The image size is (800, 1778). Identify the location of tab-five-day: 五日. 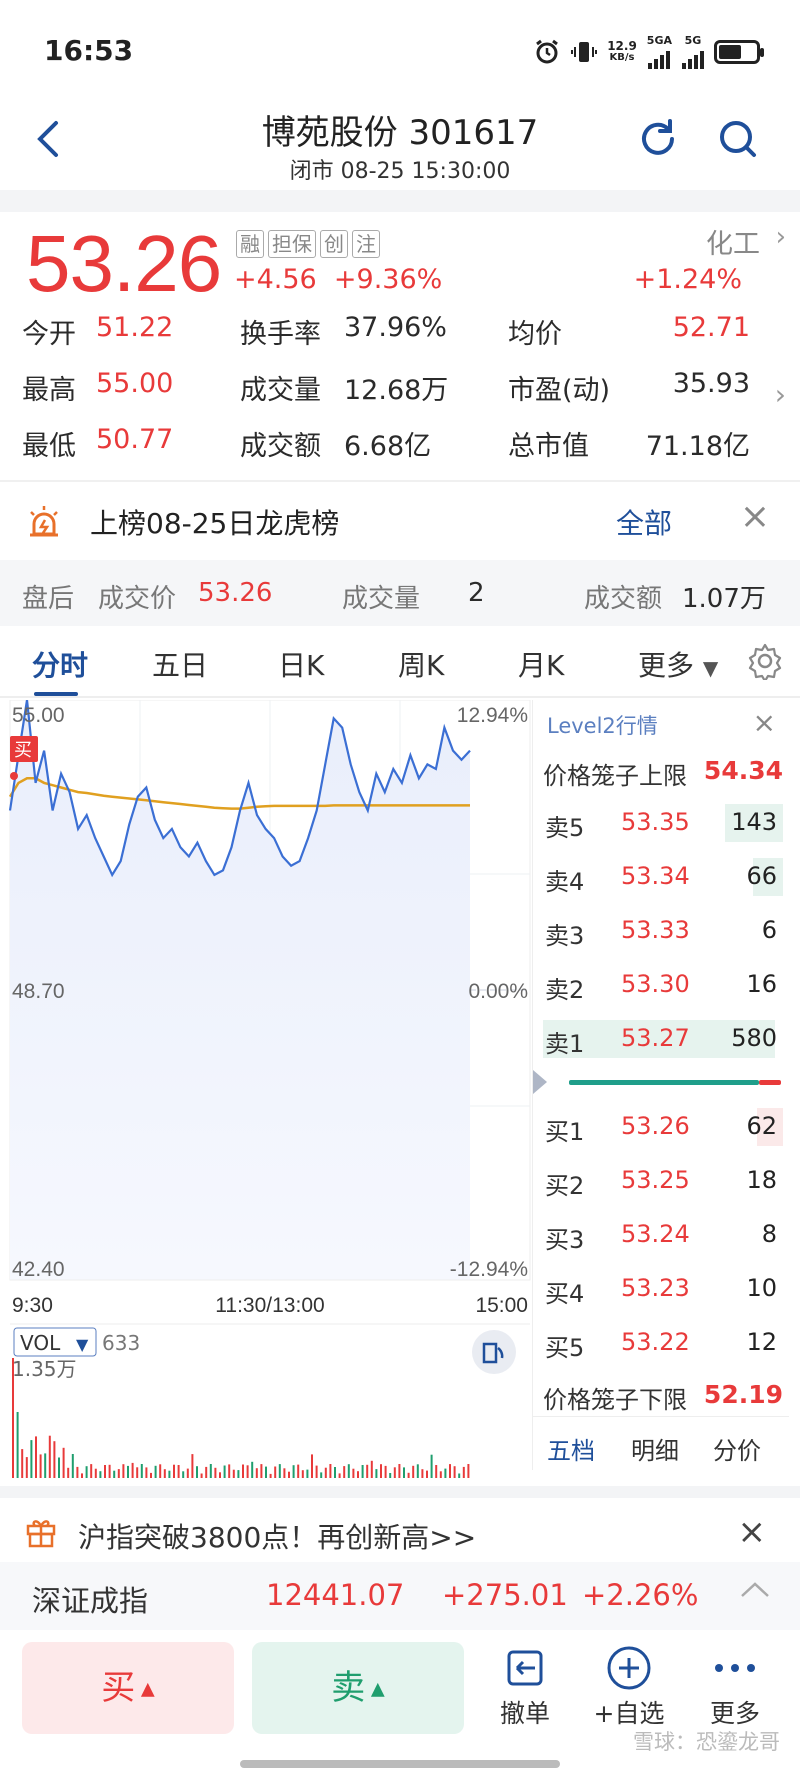
(180, 664).